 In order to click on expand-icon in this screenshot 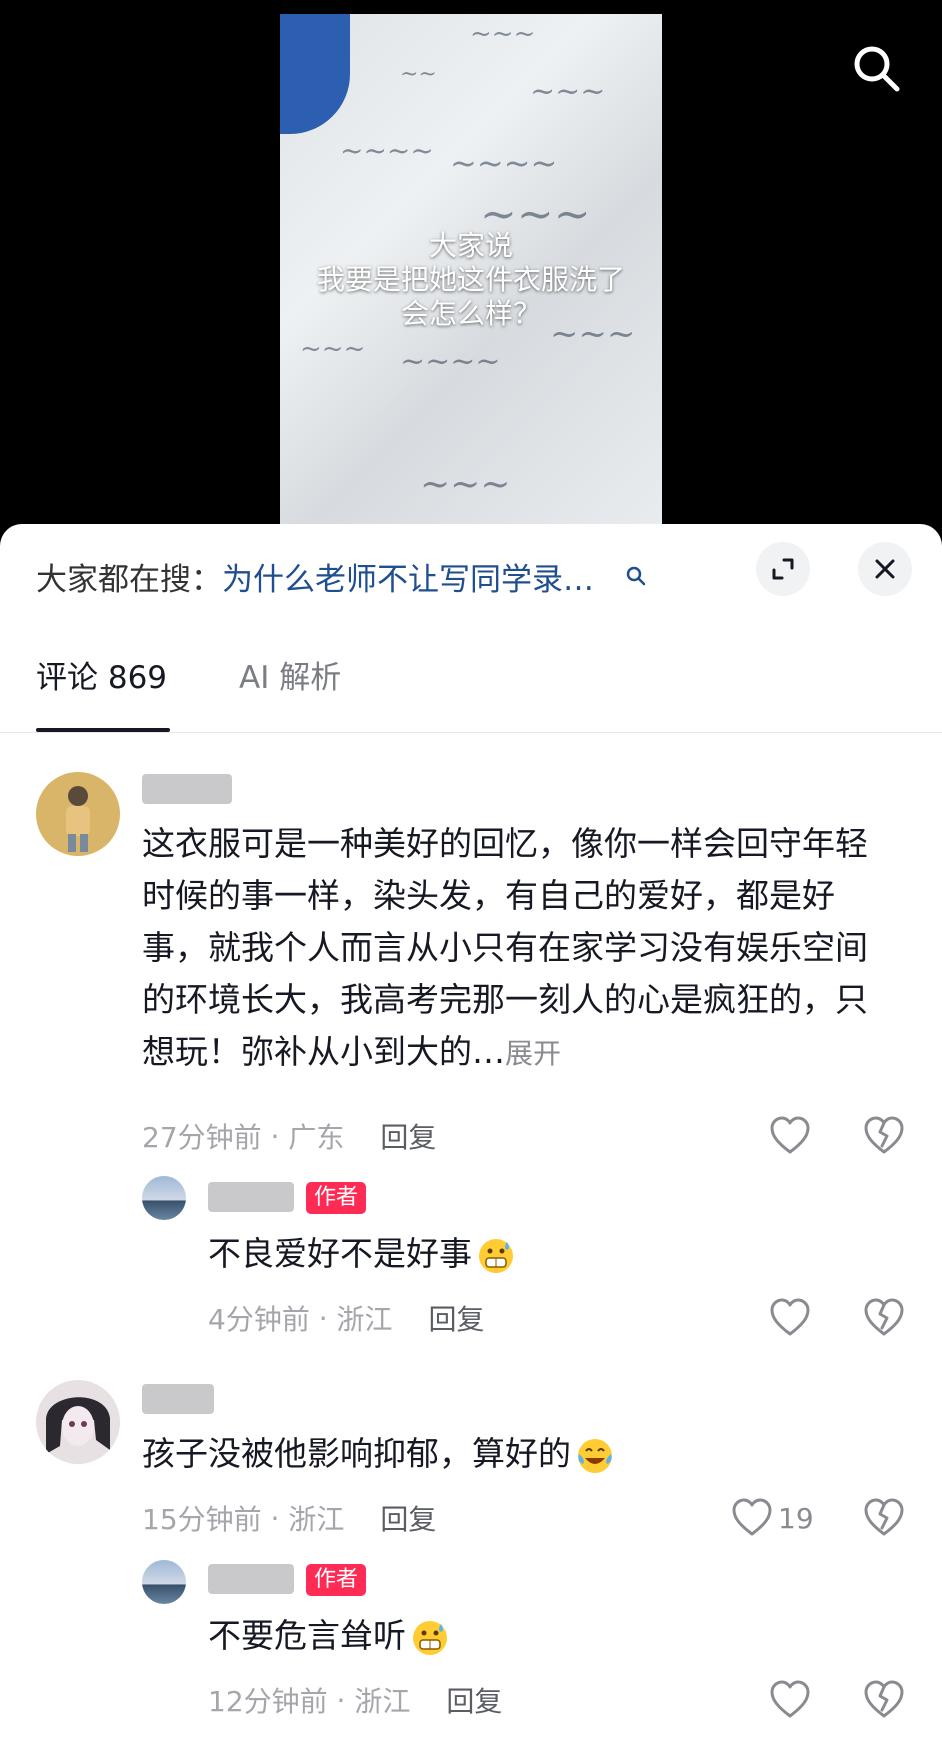, I will do `click(783, 569)`.